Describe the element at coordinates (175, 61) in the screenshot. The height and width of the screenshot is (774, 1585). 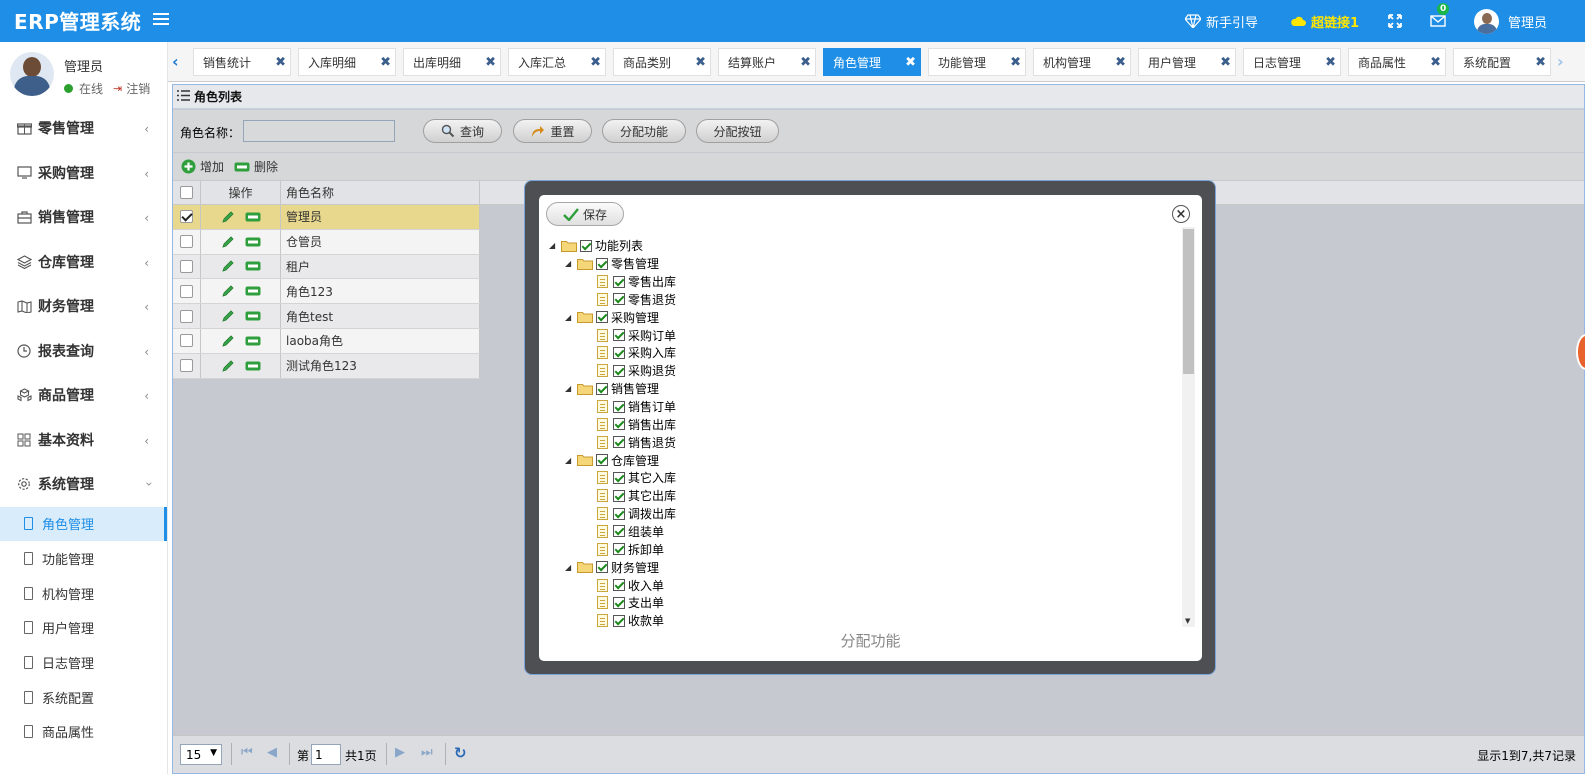
I see `tab-scroll-left-icon: ‹` at that location.